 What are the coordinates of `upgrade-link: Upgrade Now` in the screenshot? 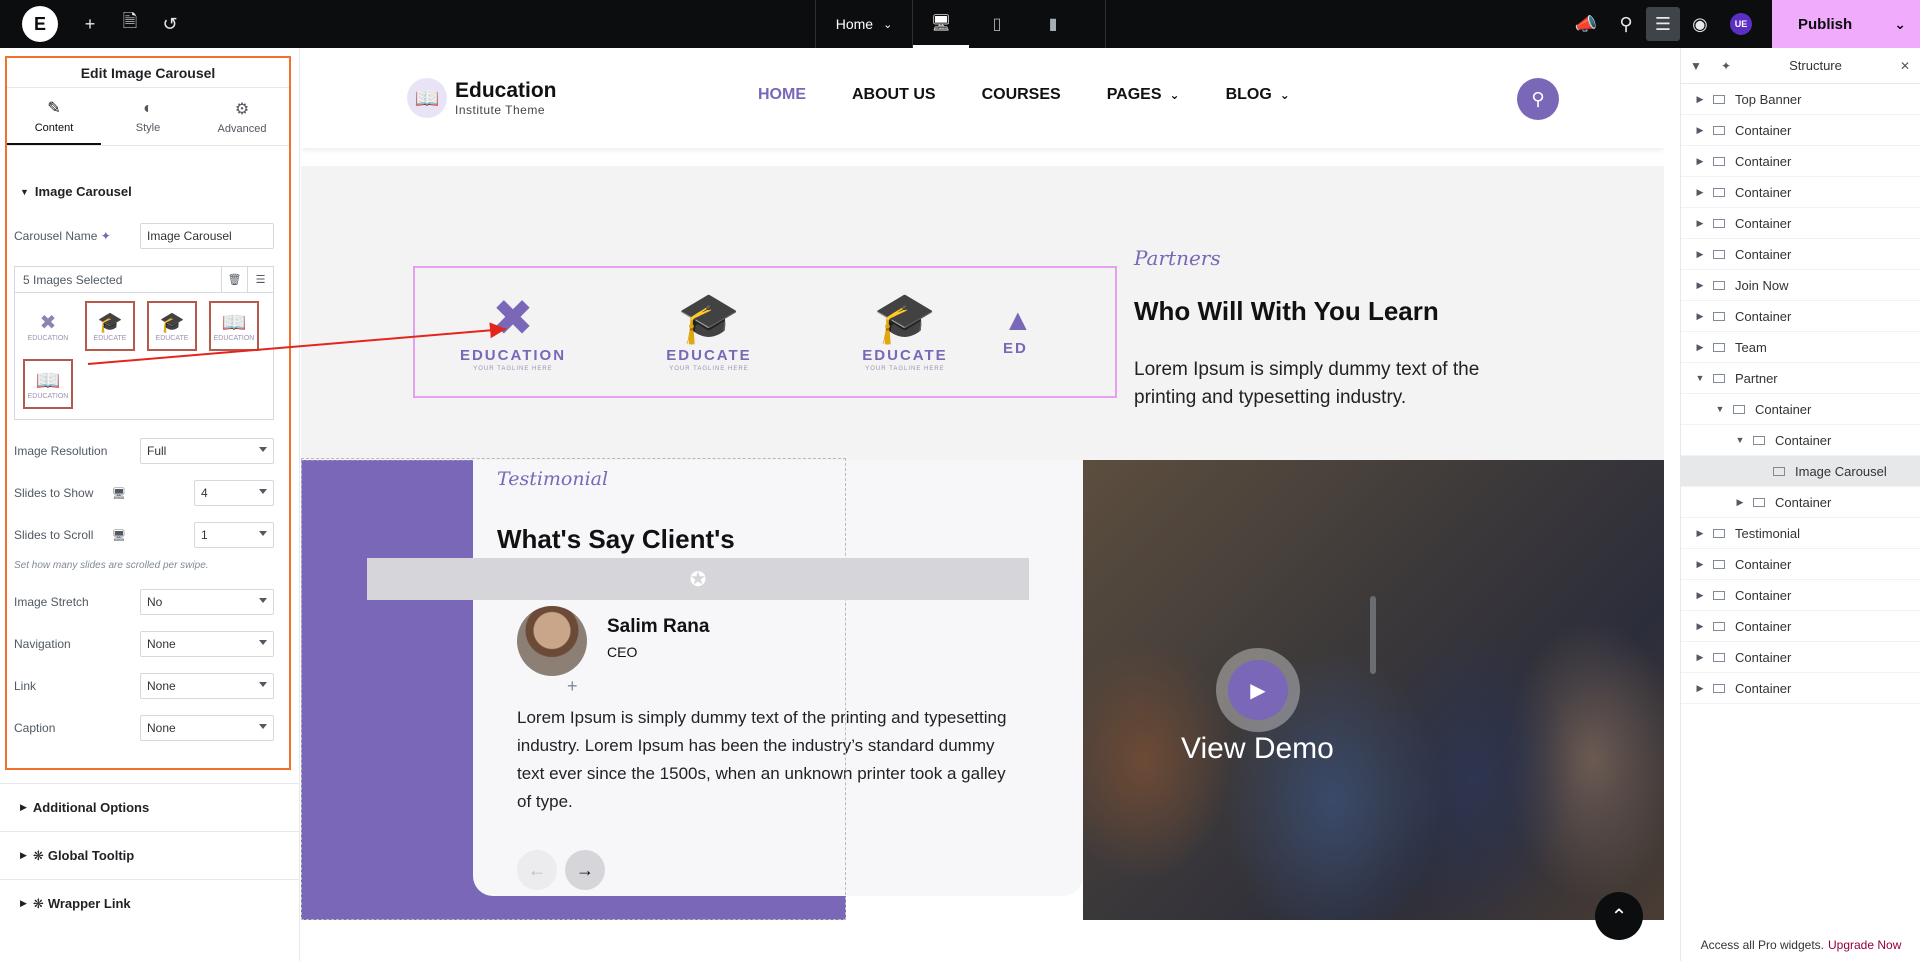 It's located at (1864, 945).